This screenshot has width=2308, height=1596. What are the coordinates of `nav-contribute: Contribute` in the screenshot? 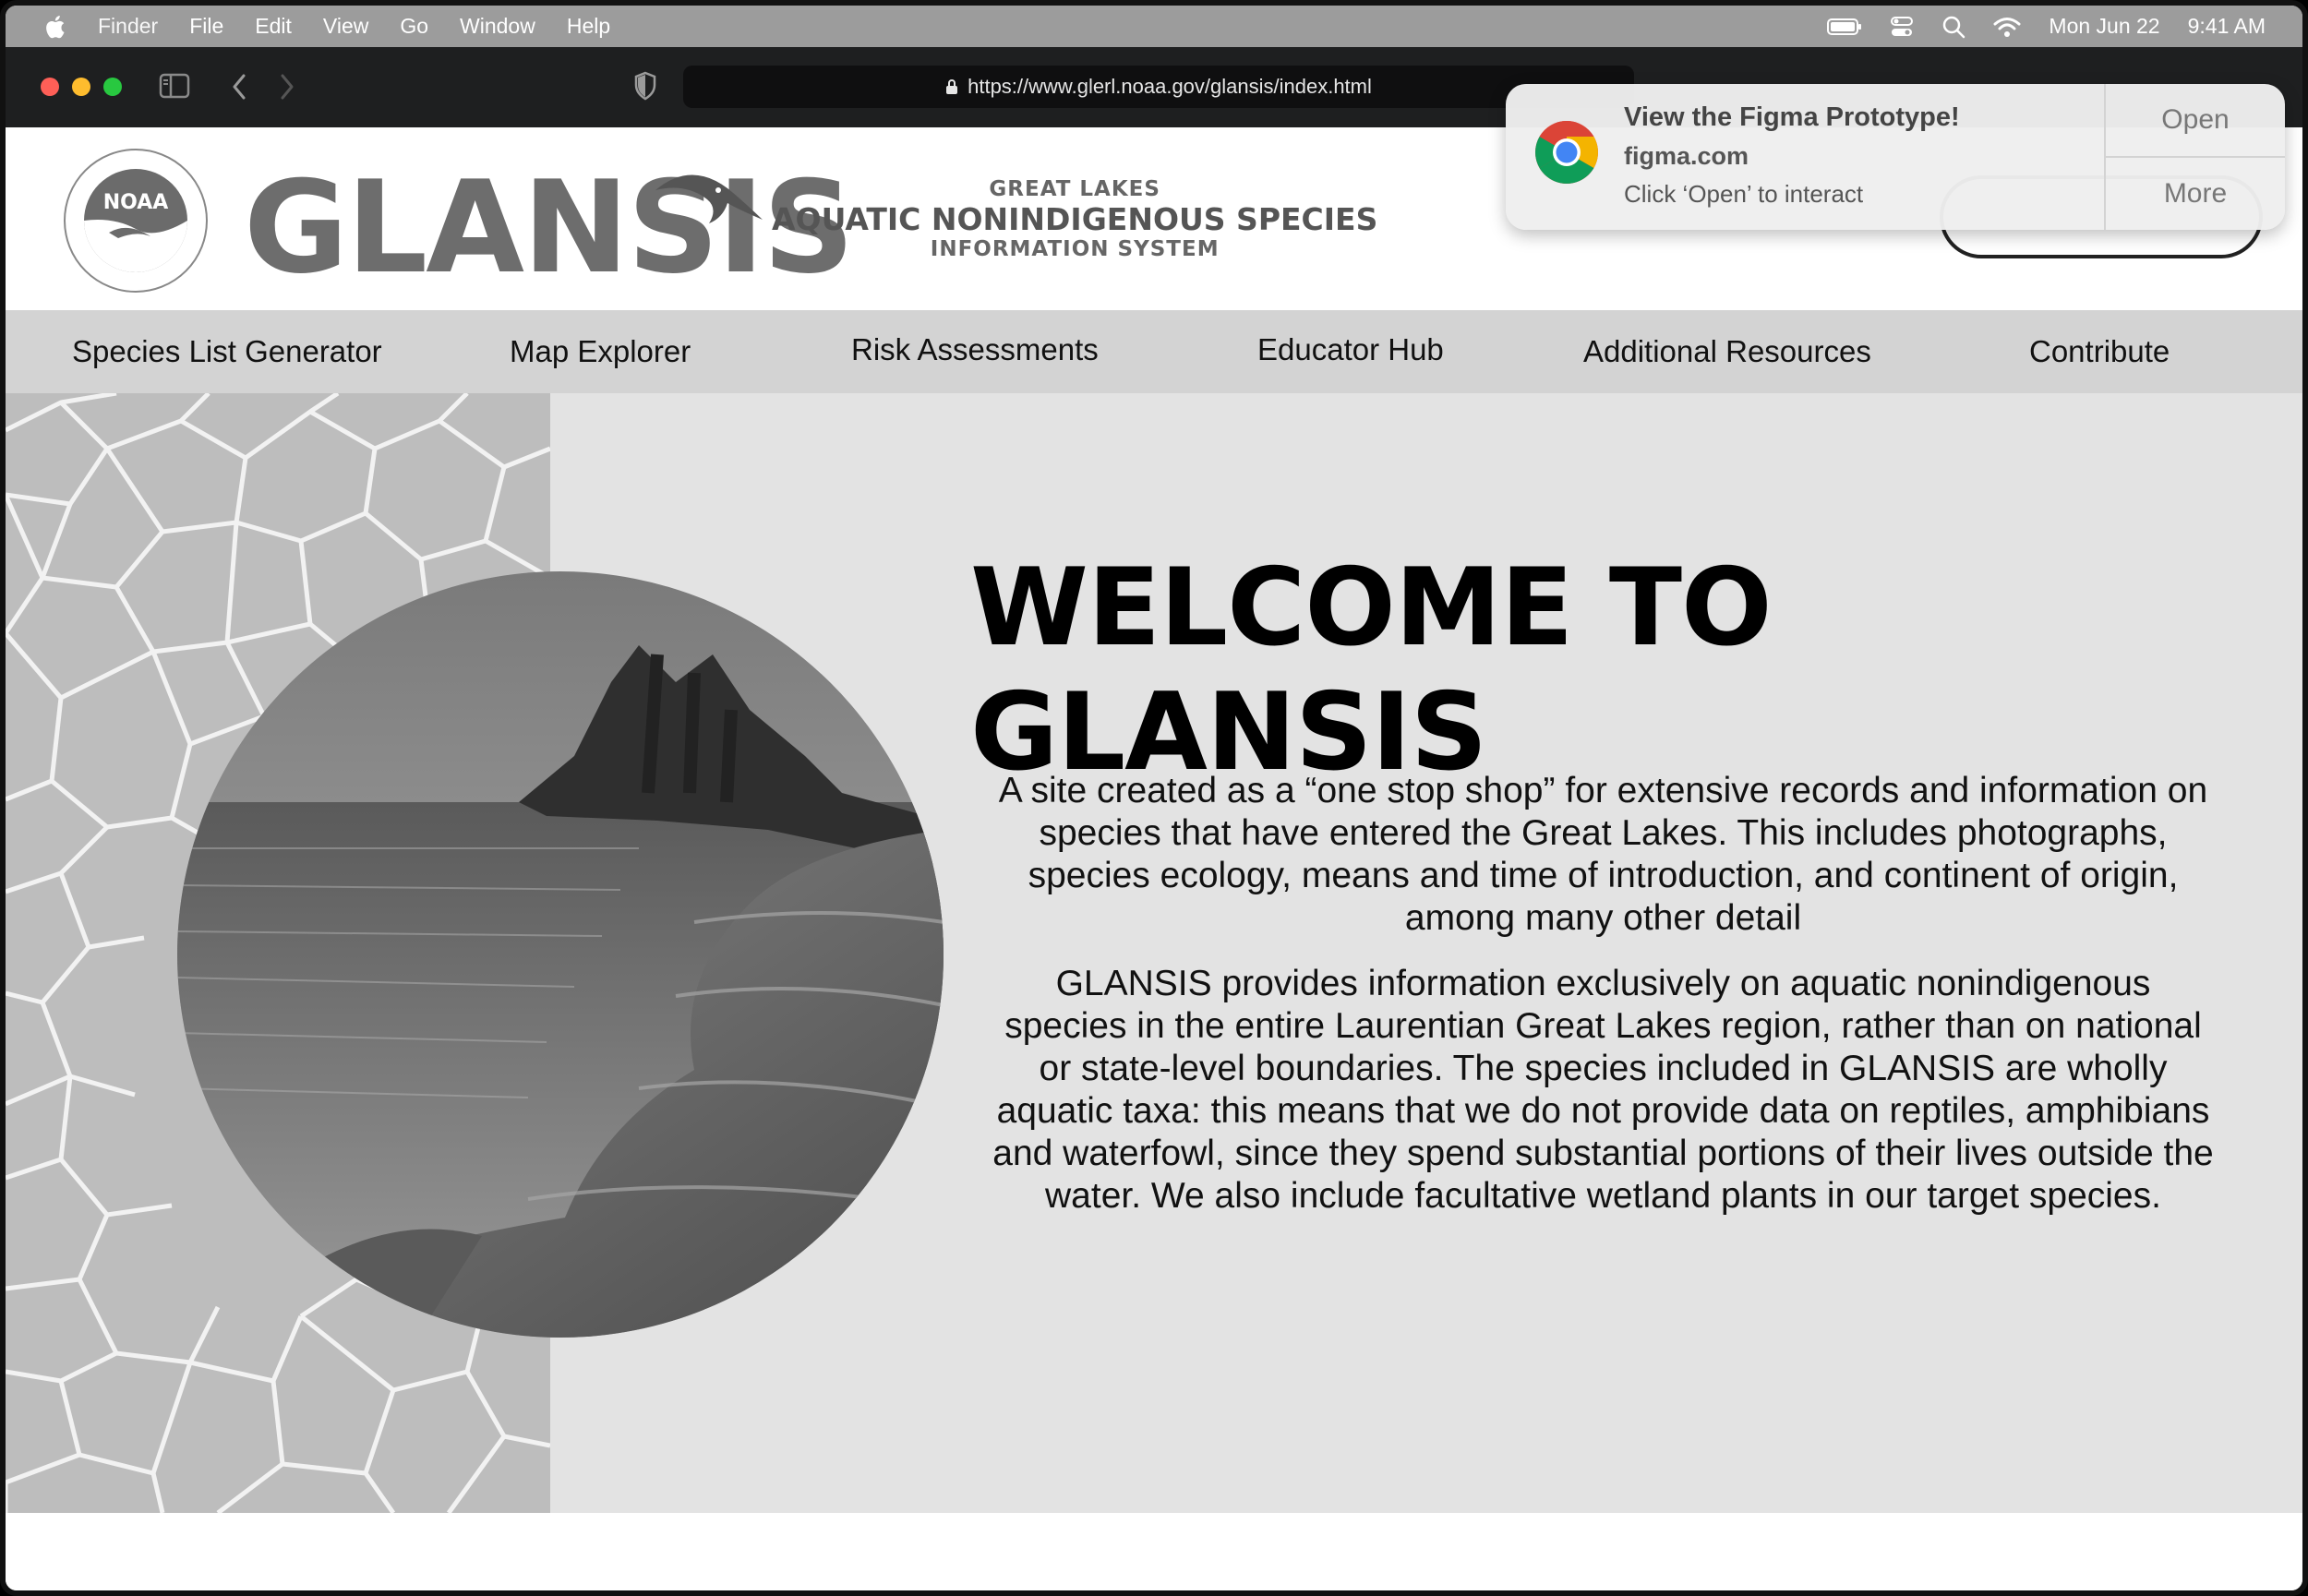 It's located at (2099, 351).